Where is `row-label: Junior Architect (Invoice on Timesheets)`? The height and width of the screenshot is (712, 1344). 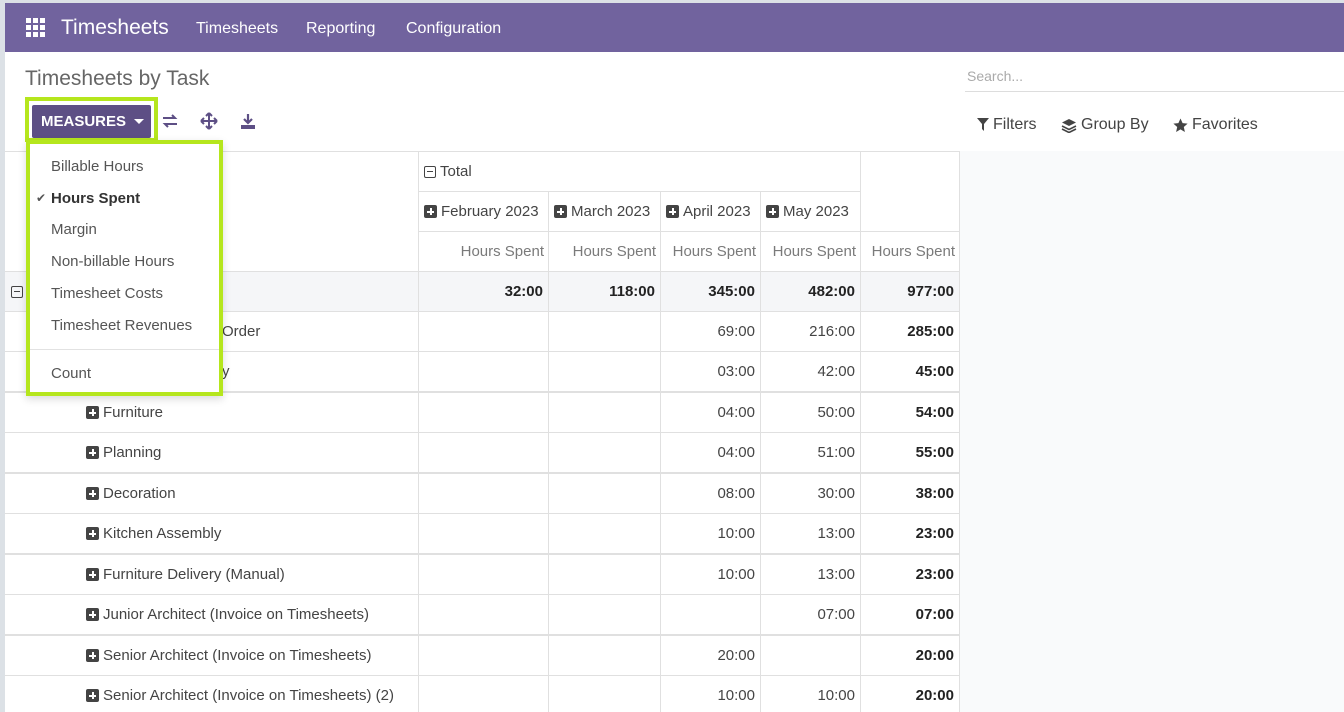
row-label: Junior Architect (Invoice on Timesheets) is located at coordinates (236, 614).